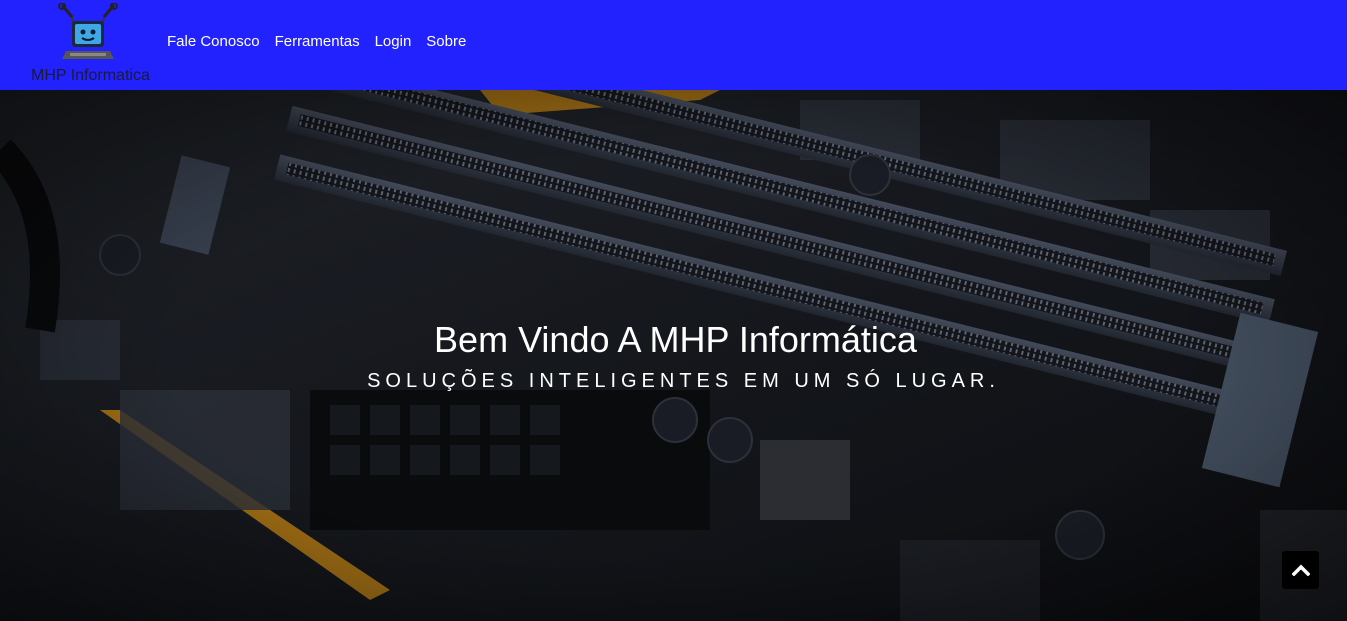  Describe the element at coordinates (446, 41) in the screenshot. I see `nav-link-sobre: Sobre` at that location.